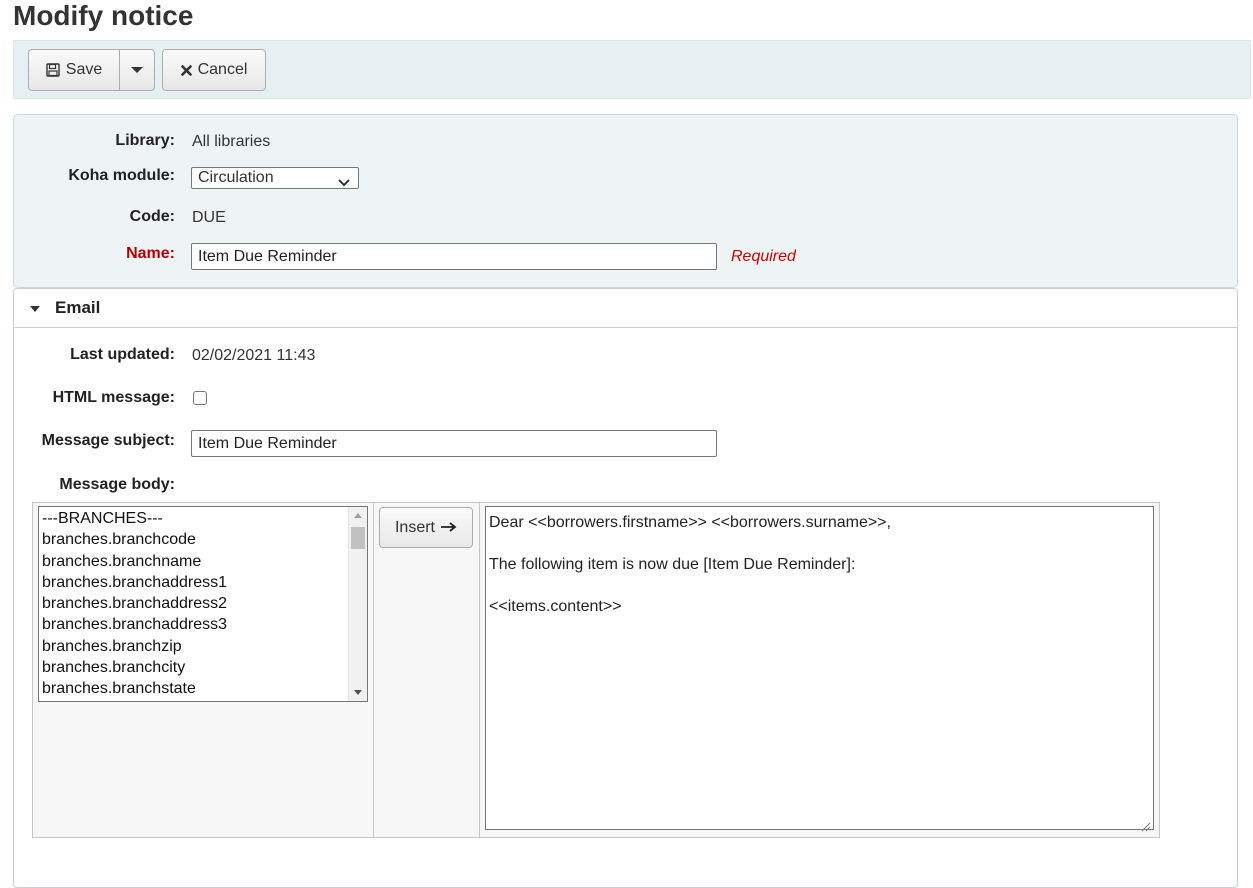  What do you see at coordinates (358, 538) in the screenshot?
I see `scroll-thumb` at bounding box center [358, 538].